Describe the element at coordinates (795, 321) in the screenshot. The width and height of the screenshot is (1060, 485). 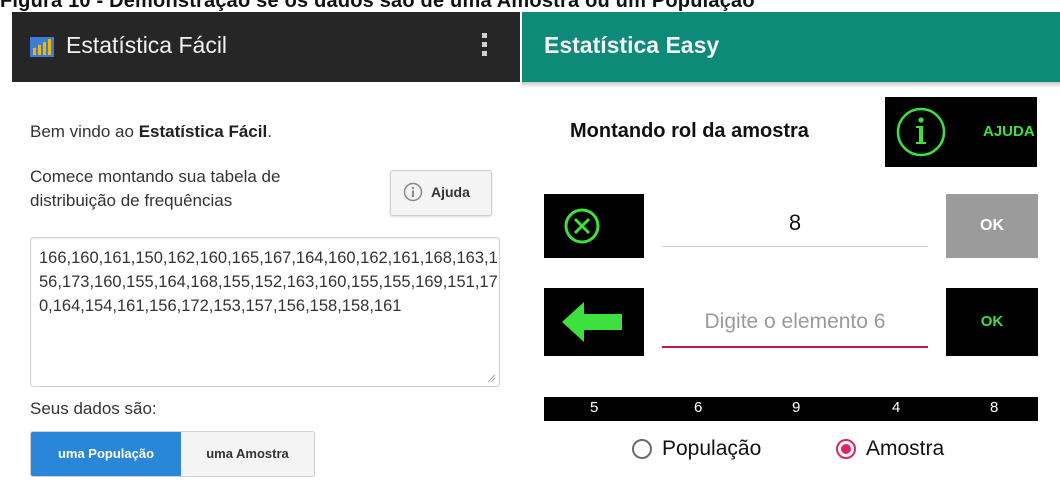
I see `element-input-placeholder: Digite o elemento 6` at that location.